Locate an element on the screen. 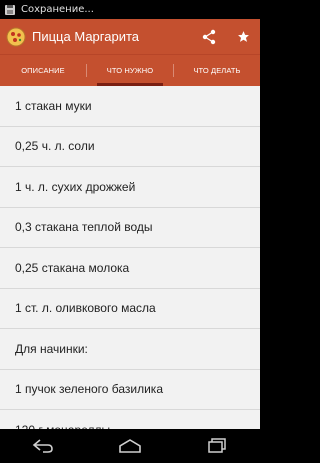 Image resolution: width=320 pixels, height=463 pixels. tab-instructions: ЧТО ДЕЛАТЬ is located at coordinates (217, 70).